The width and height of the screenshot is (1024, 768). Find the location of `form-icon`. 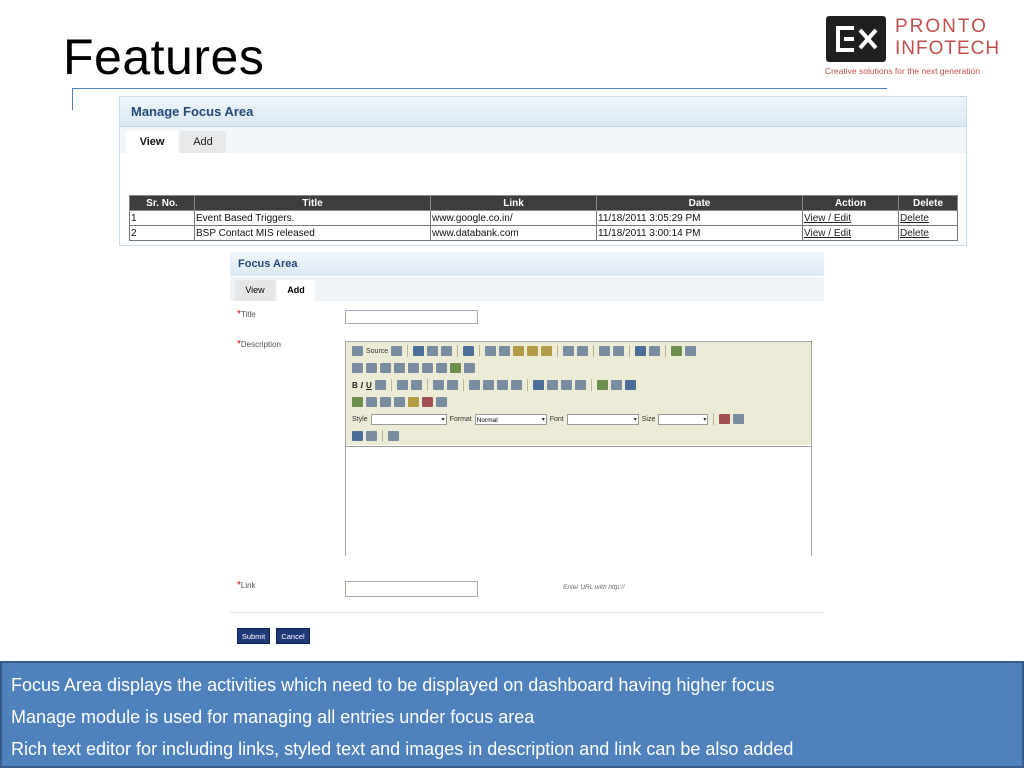

form-icon is located at coordinates (357, 368).